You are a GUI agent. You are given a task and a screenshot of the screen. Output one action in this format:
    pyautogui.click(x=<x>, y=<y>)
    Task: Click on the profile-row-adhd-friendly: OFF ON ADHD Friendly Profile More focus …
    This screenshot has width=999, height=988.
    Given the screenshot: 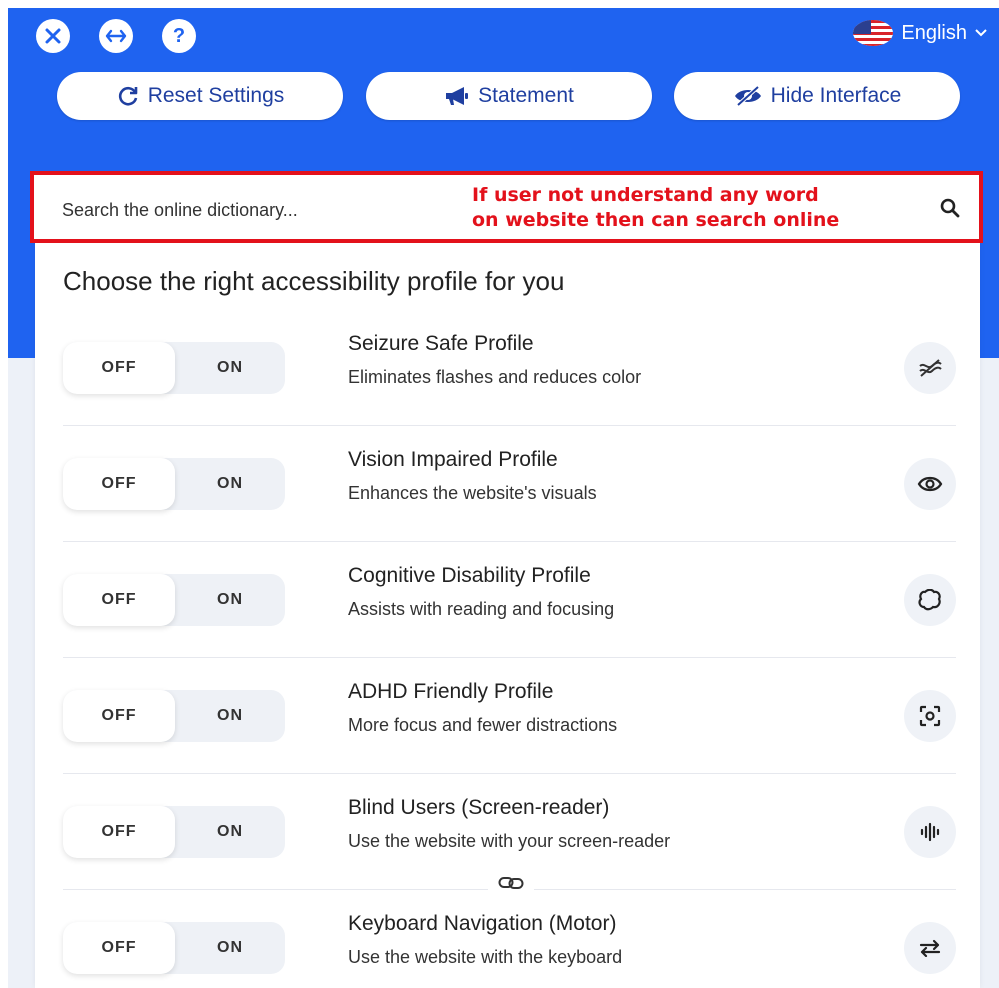 What is the action you would take?
    pyautogui.click(x=509, y=724)
    